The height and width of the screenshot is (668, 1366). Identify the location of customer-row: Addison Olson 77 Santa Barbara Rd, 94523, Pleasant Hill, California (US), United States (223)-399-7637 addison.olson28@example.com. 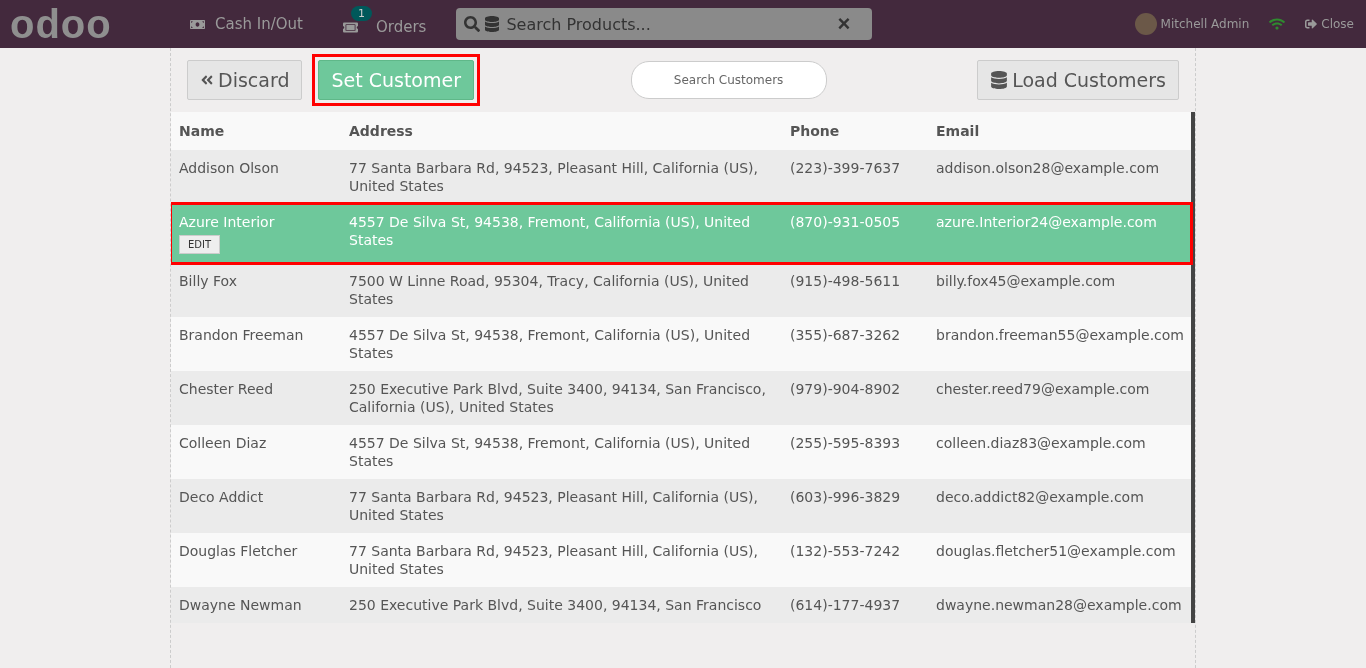
(681, 177).